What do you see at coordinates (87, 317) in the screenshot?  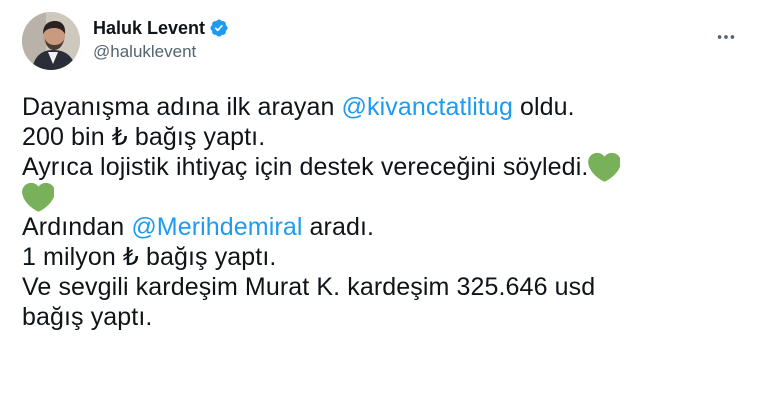 I see `text-segment: bağış yaptı.` at bounding box center [87, 317].